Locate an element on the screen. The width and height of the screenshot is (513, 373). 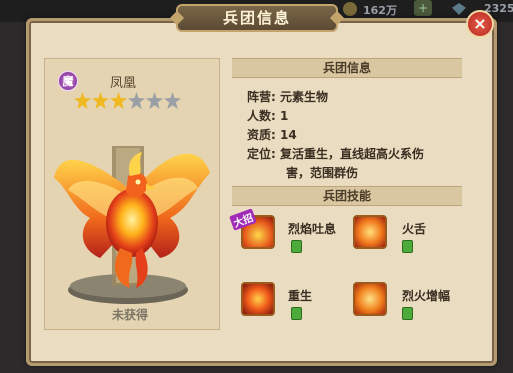
skill-fire-amplify-icon is located at coordinates (370, 299).